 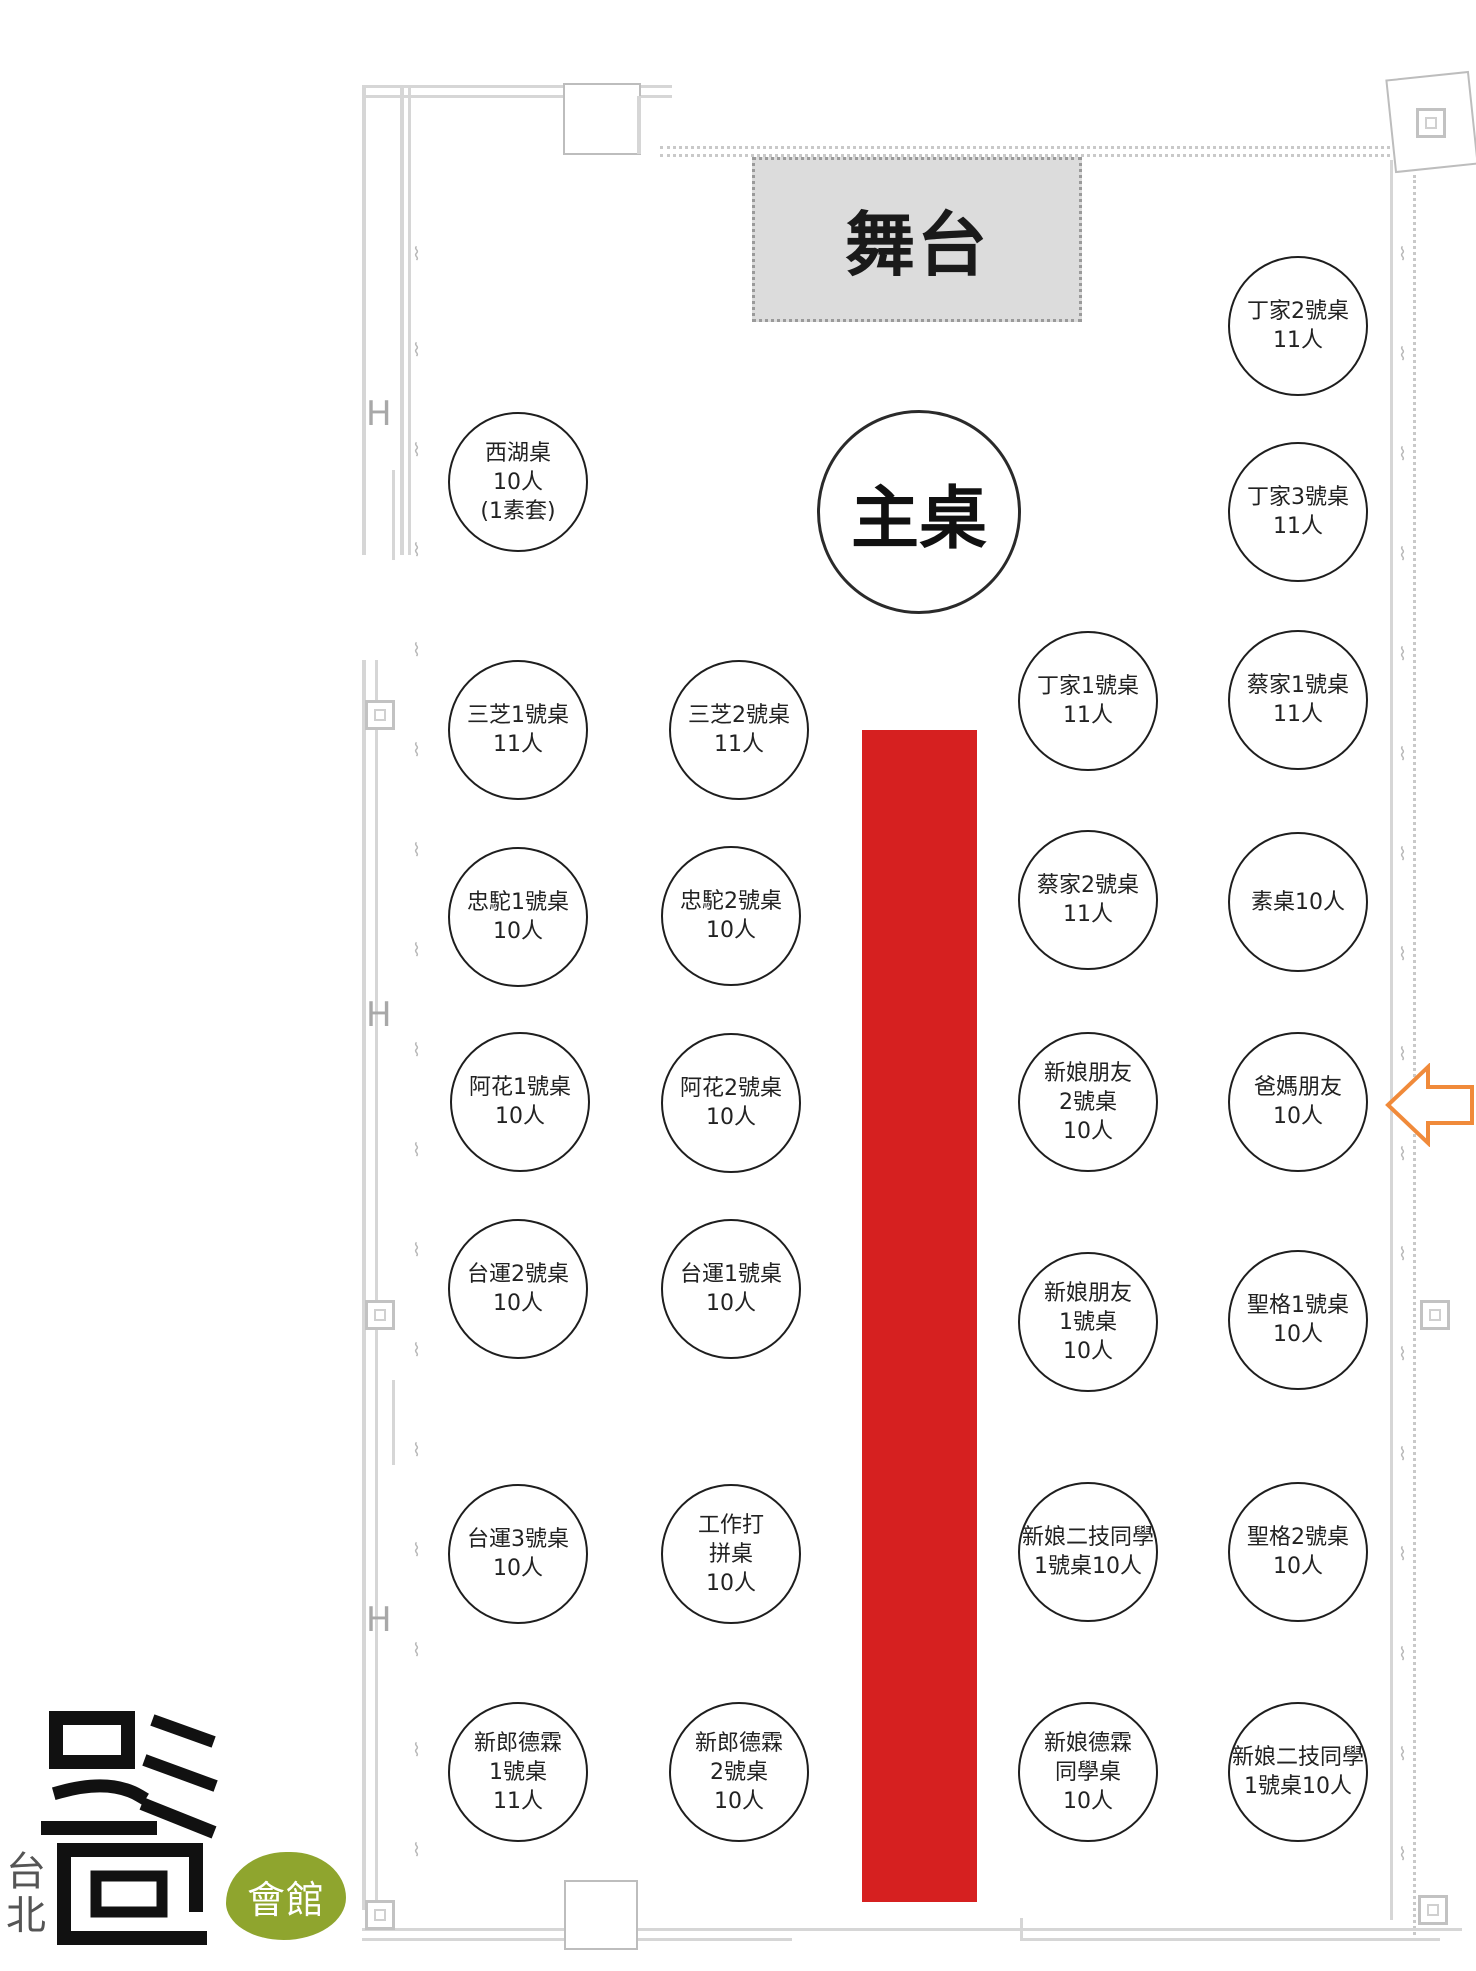 What do you see at coordinates (731, 901) in the screenshot?
I see `table-label-line: 忠駝2號桌` at bounding box center [731, 901].